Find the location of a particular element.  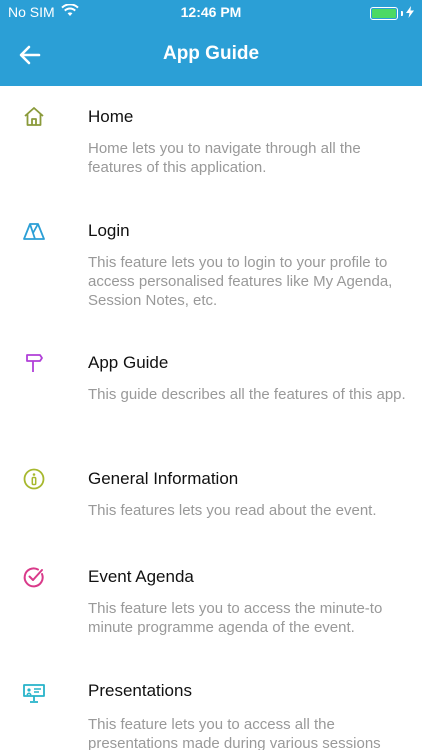

guide-item-title: Login is located at coordinates (109, 230).